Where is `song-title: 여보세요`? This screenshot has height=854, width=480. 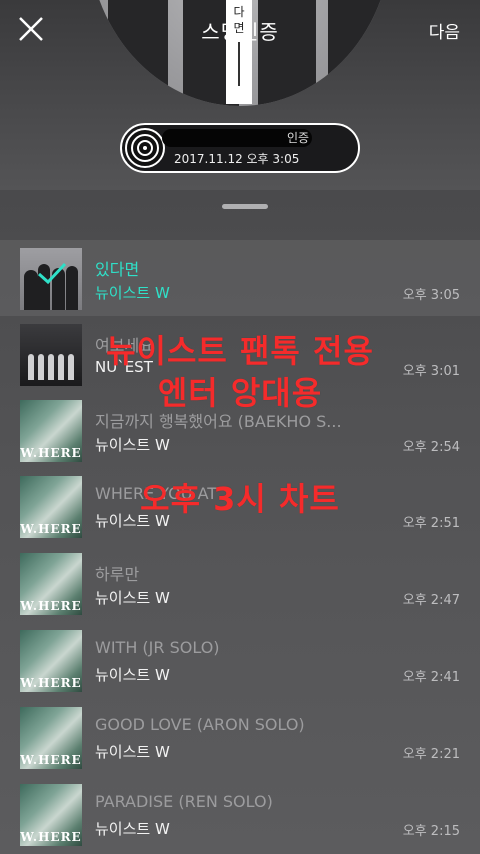
song-title: 여보세요 is located at coordinates (124, 345).